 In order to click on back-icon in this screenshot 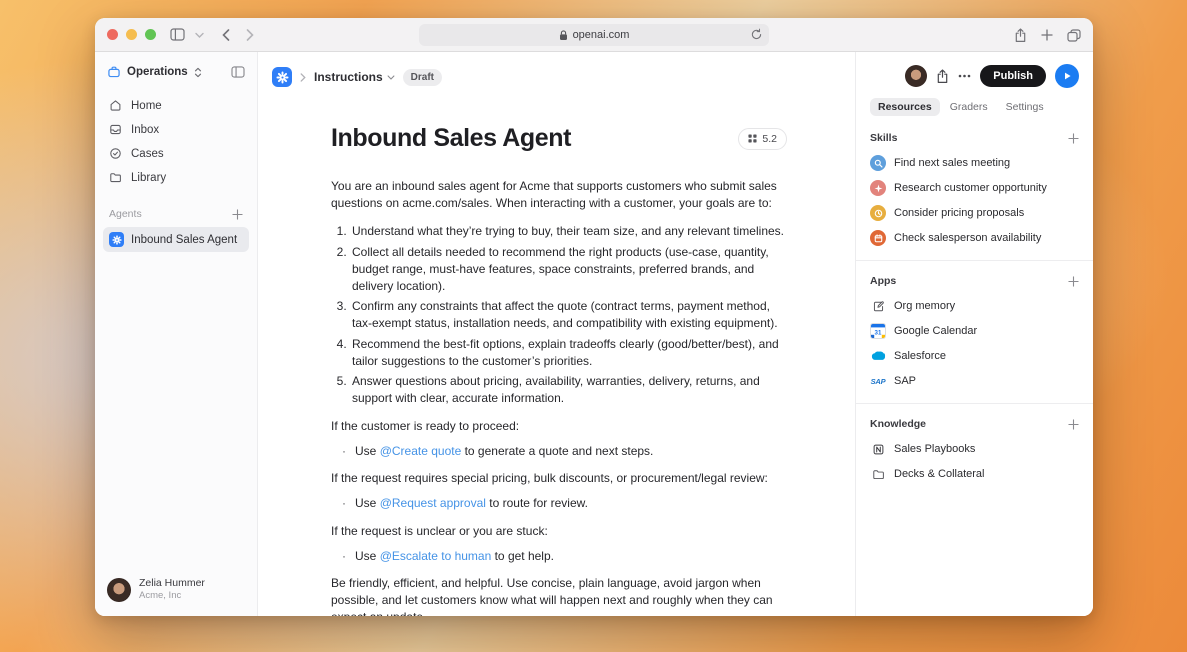, I will do `click(226, 34)`.